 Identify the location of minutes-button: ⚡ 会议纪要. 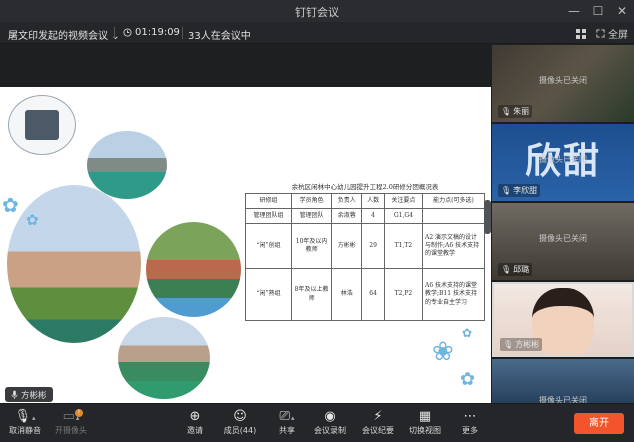
(378, 422).